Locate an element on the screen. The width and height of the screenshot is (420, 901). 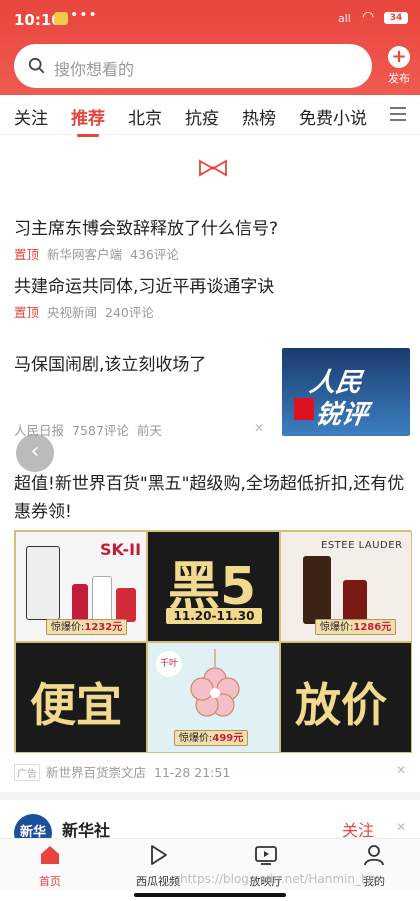
ad-cell-pendant: 千叶 惊爆价:499元 is located at coordinates (213, 697).